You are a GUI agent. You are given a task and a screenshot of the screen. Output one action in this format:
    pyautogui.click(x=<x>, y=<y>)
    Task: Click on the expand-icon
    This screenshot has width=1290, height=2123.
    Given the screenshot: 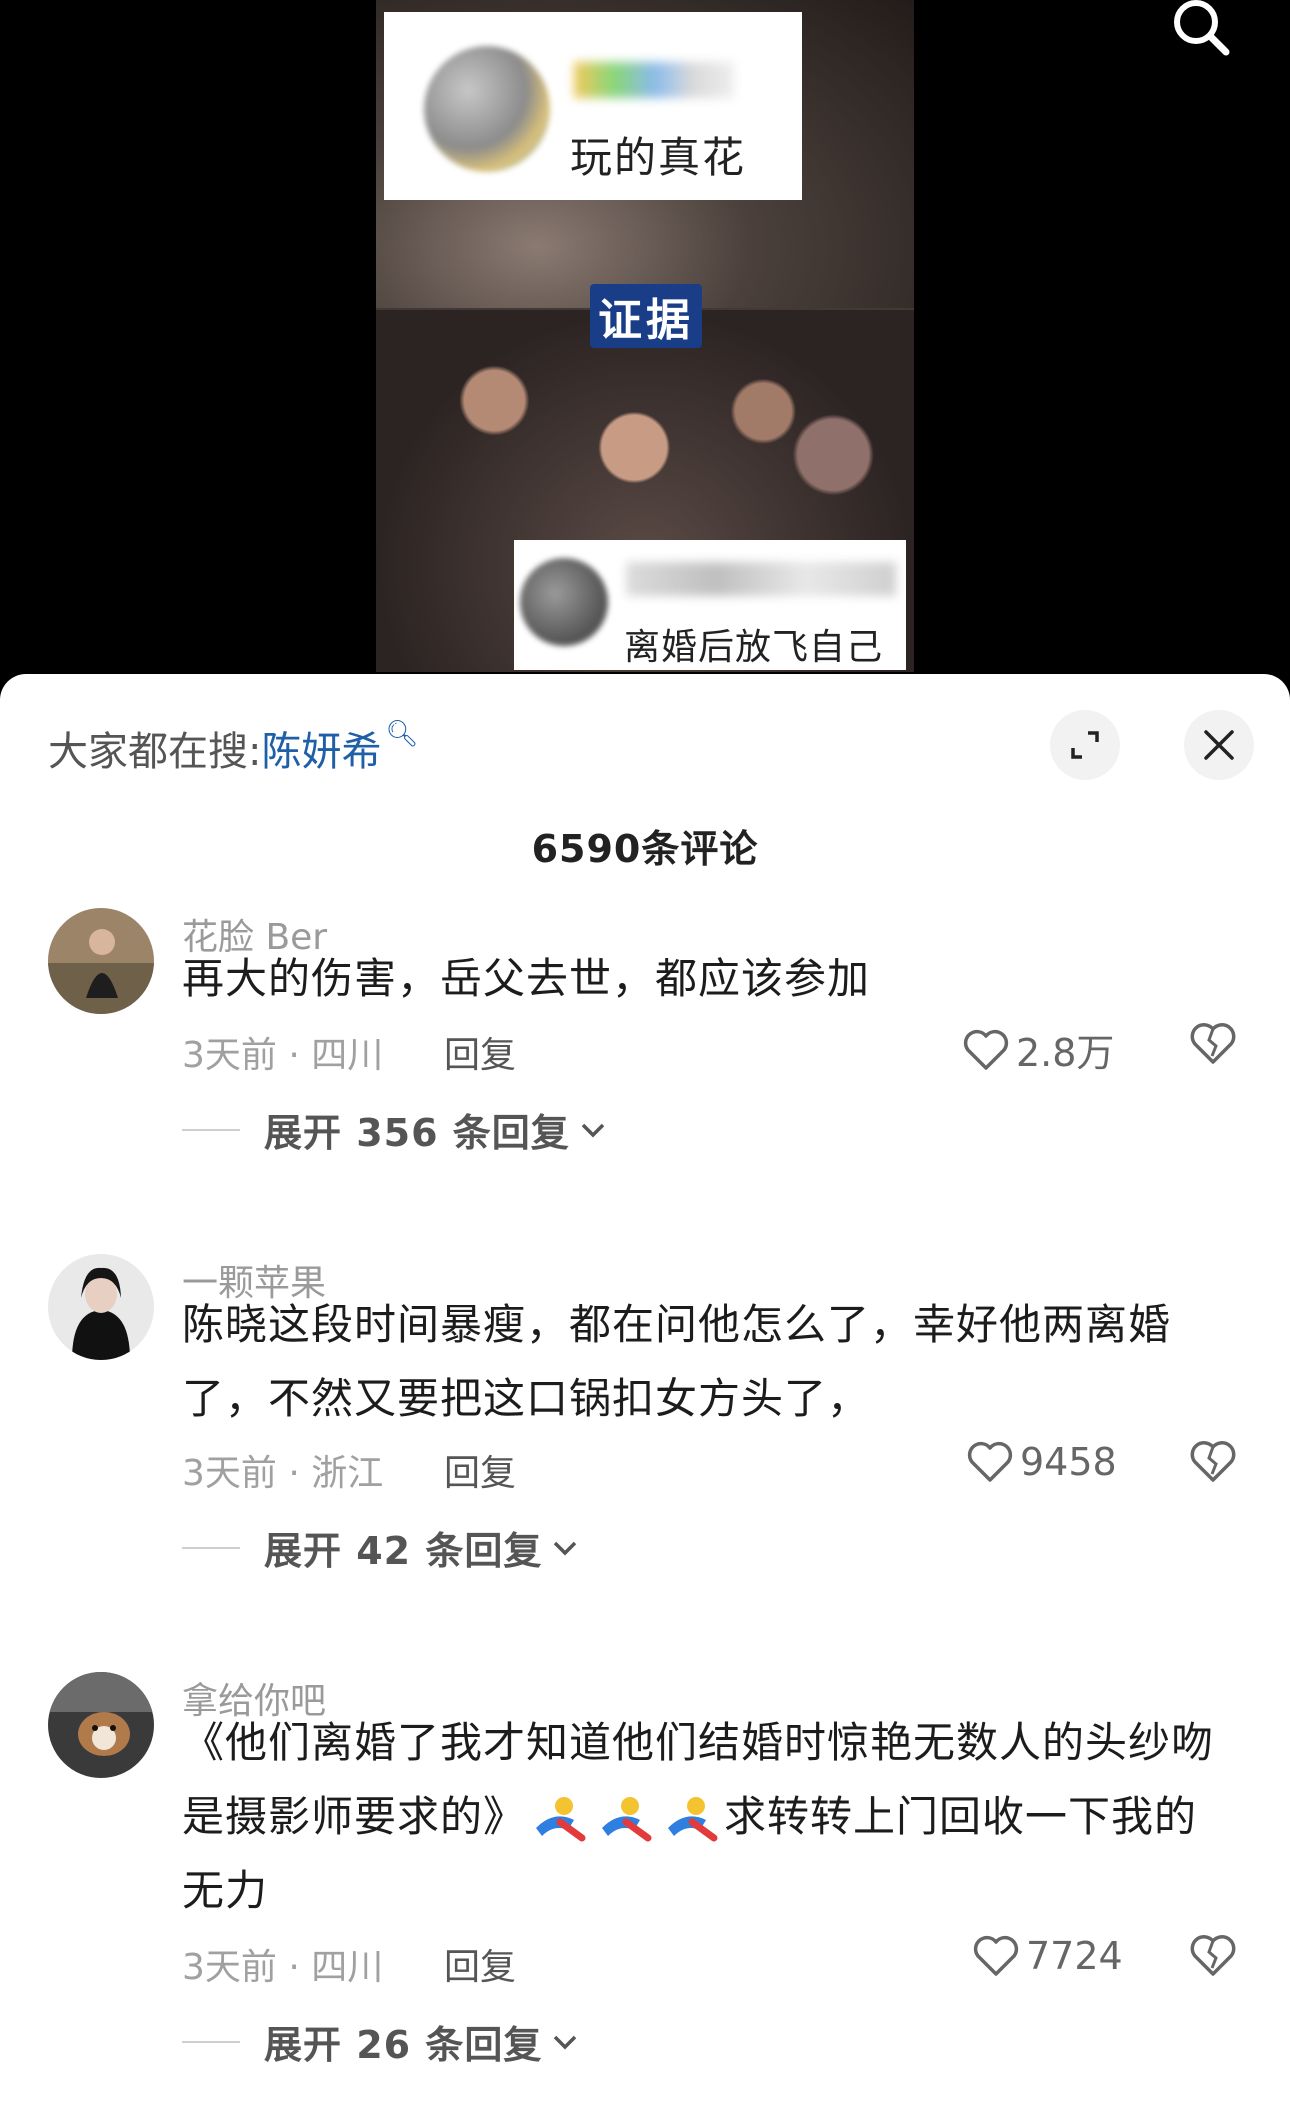 What is the action you would take?
    pyautogui.click(x=1085, y=745)
    